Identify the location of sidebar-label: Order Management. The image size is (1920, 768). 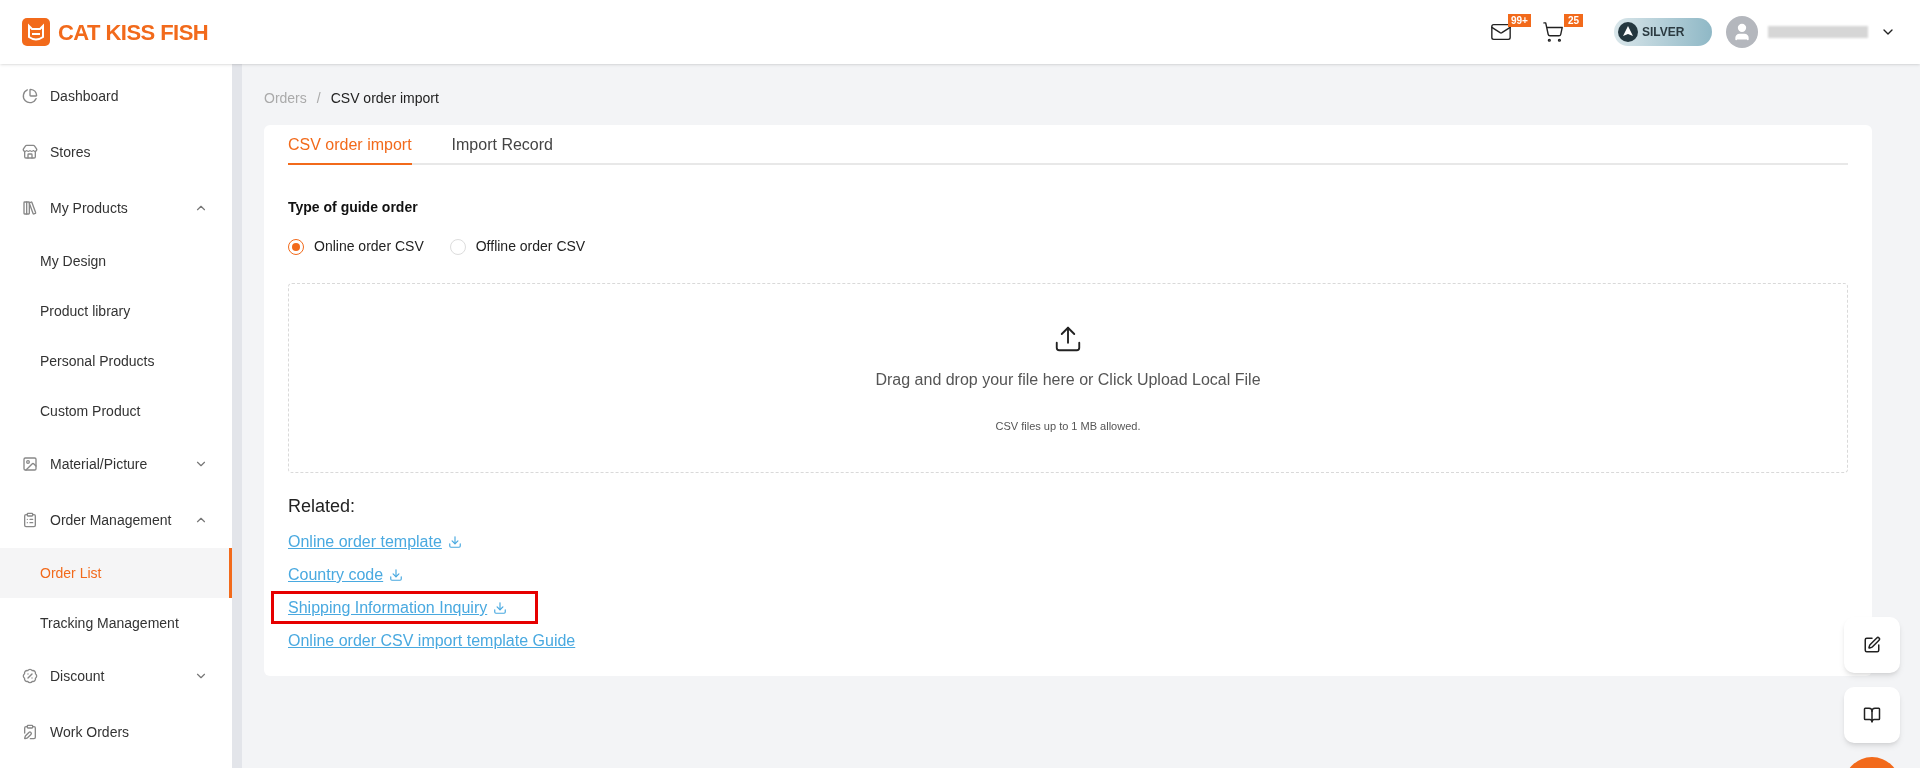
(111, 520).